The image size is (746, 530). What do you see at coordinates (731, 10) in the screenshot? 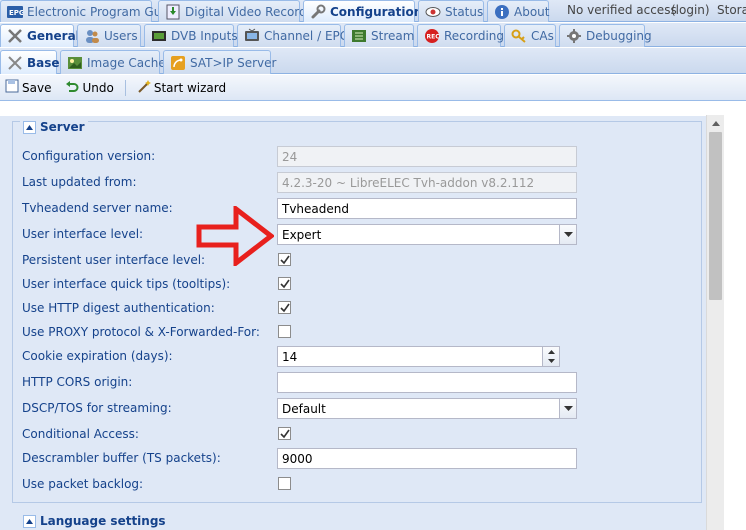
I see `storage-text: Storag` at bounding box center [731, 10].